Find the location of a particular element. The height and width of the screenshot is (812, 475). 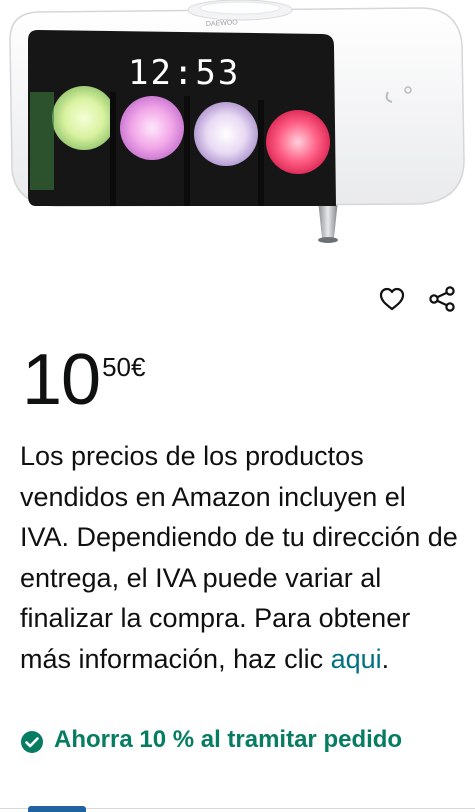

coupon-badge: Ahorra 10 % al tramitar pedido is located at coordinates (217, 742).